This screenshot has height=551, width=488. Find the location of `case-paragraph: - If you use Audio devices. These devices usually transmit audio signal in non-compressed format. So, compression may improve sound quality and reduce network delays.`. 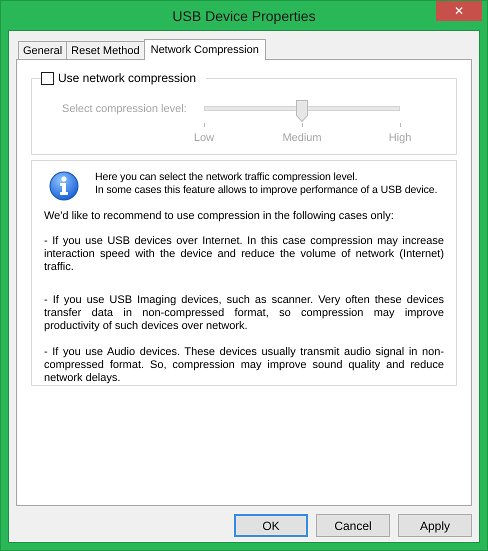

case-paragraph: - If you use Audio devices. These devices usually transmit audio signal in non-compressed format. So, compression may improve sound quality and reduce network delays. is located at coordinates (244, 365).